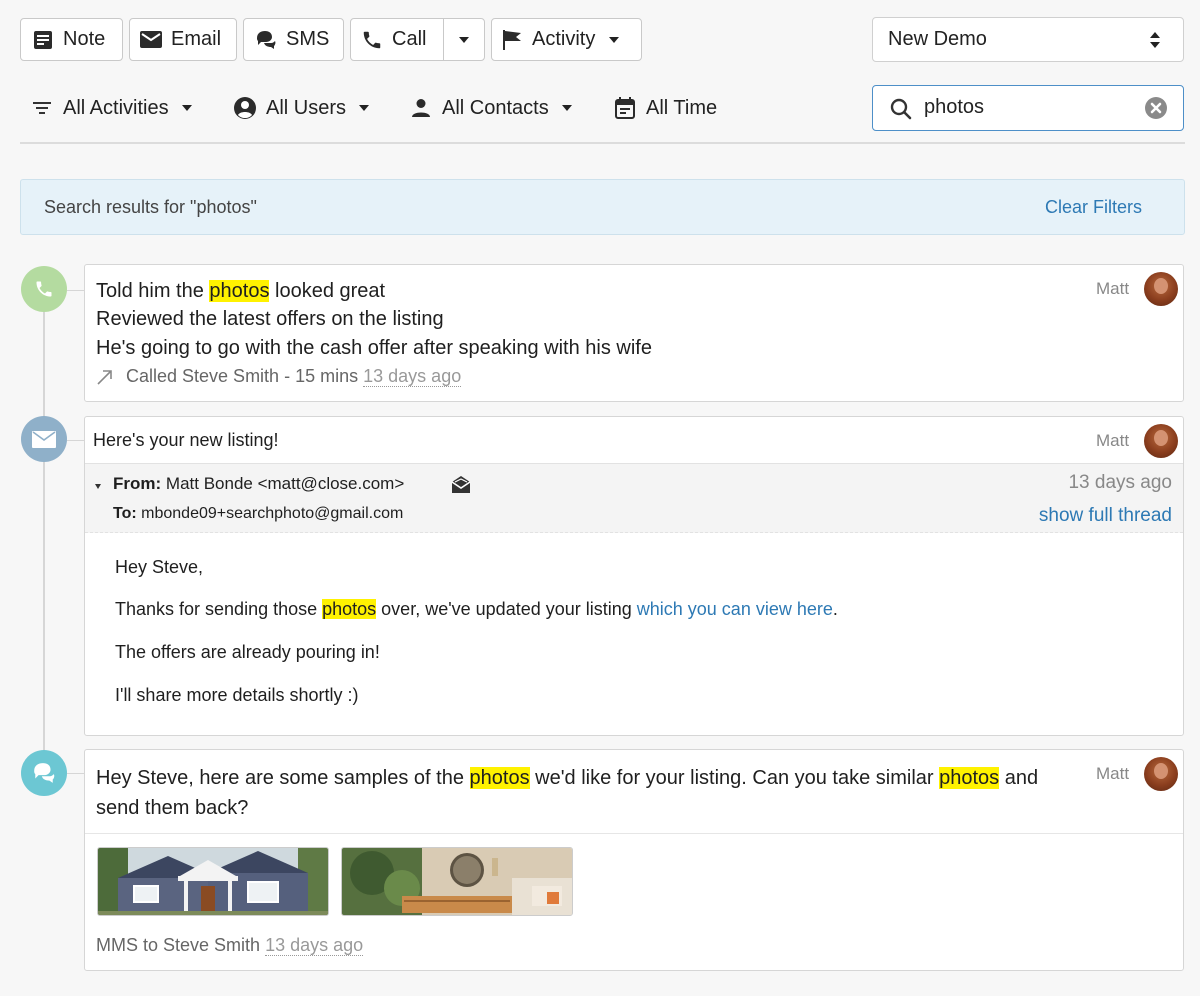 The width and height of the screenshot is (1200, 996). Describe the element at coordinates (159, 567) in the screenshot. I see `email-body-greeting: Hey Steve,` at that location.